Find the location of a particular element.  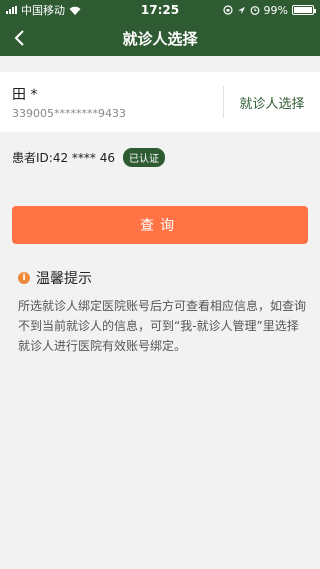

page-title: 就诊人选择 is located at coordinates (160, 38).